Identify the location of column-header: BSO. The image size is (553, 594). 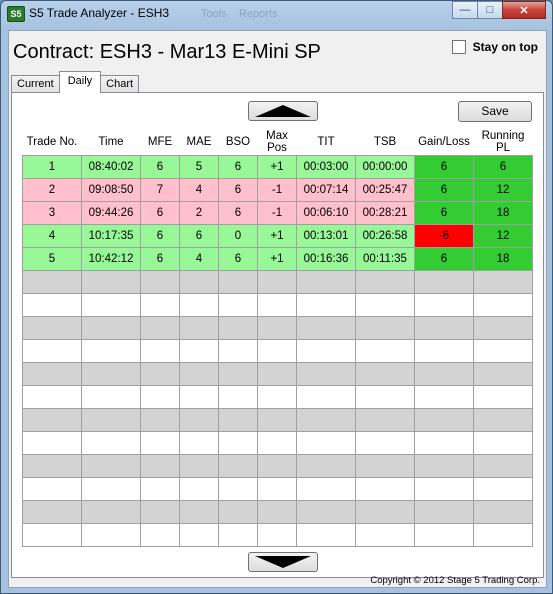
(238, 142).